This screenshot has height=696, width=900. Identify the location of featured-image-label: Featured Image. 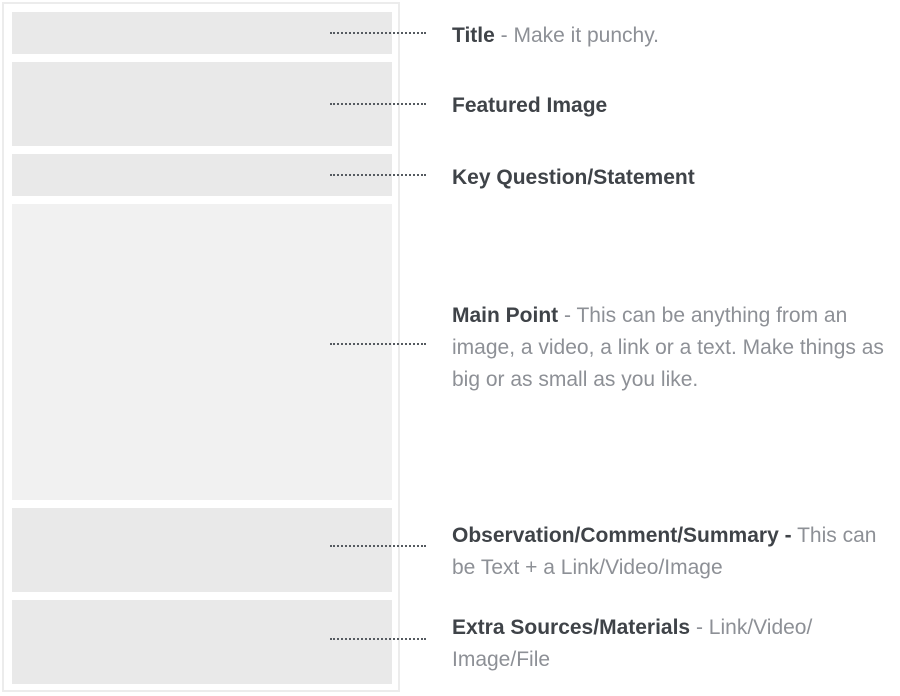
(676, 106).